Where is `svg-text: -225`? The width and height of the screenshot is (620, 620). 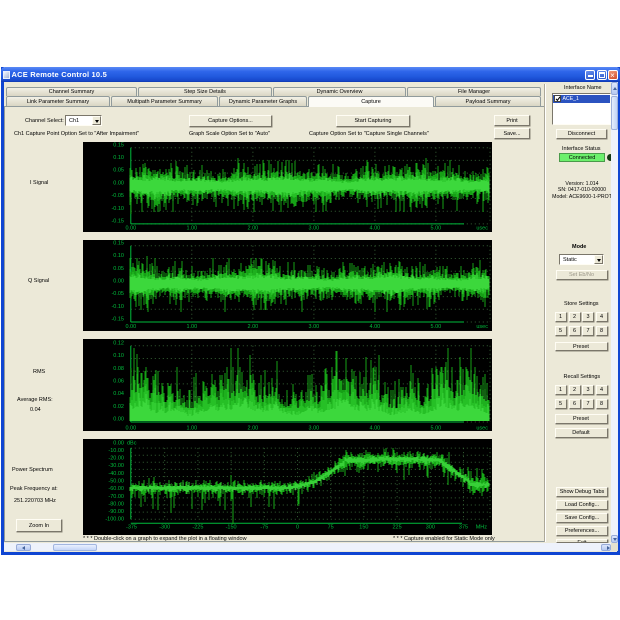 svg-text: -225 is located at coordinates (197, 528).